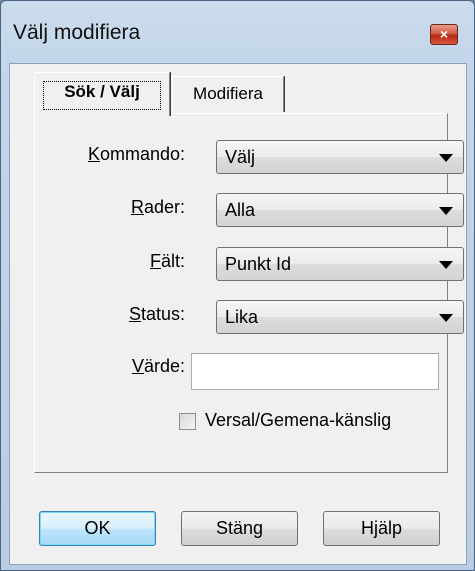 The image size is (475, 571). Describe the element at coordinates (136, 154) in the screenshot. I see `kommando-label: Kommando:` at that location.